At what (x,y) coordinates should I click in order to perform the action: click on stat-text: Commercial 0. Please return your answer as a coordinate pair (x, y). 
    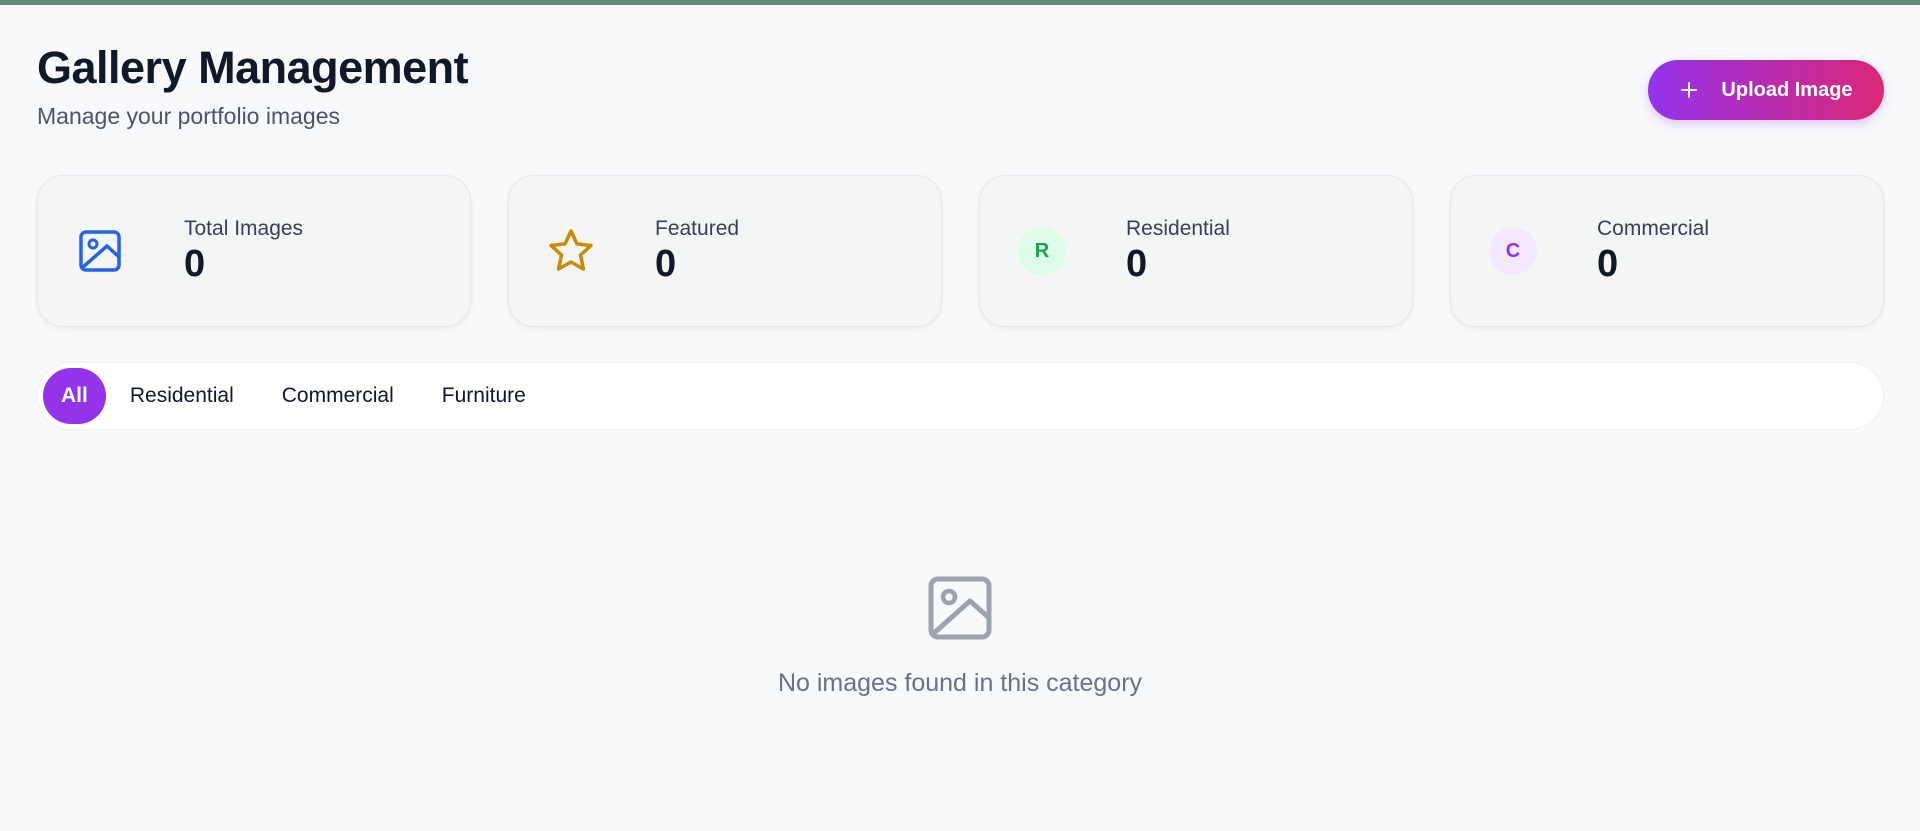
    Looking at the image, I should click on (1653, 251).